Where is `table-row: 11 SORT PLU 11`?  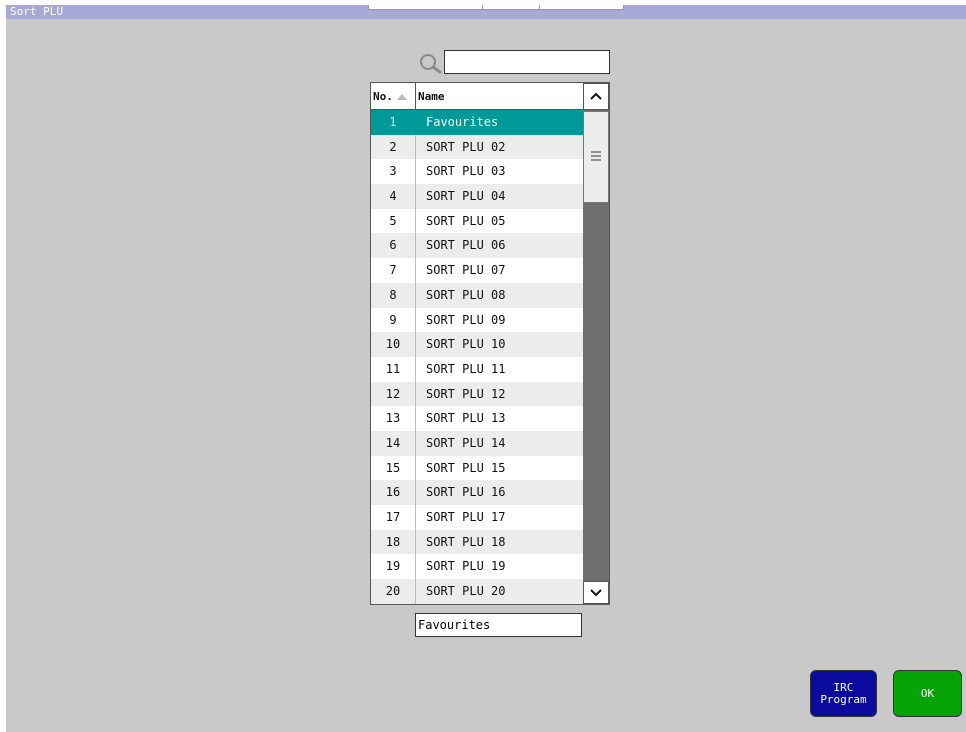 table-row: 11 SORT PLU 11 is located at coordinates (477, 369).